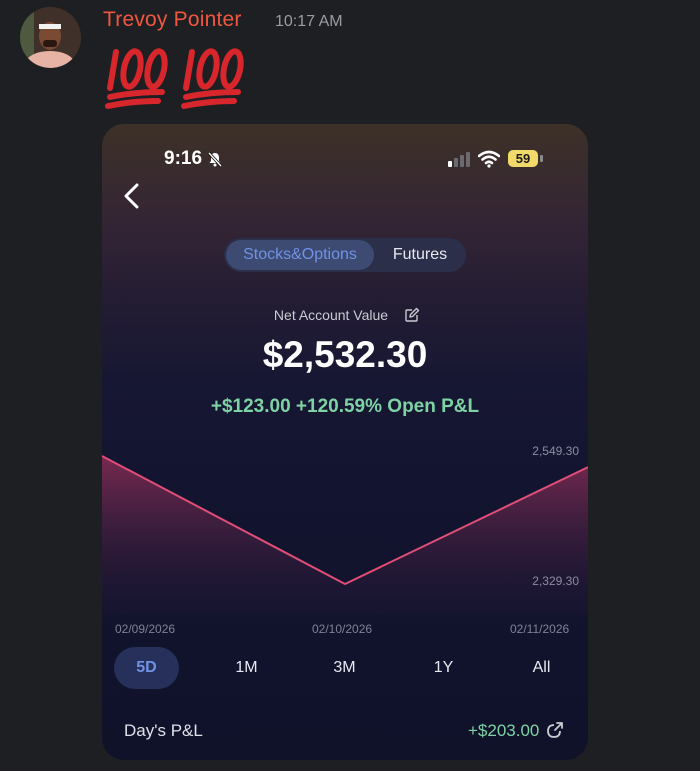 This screenshot has height=771, width=700. I want to click on range-button-3m: 3M, so click(344, 668).